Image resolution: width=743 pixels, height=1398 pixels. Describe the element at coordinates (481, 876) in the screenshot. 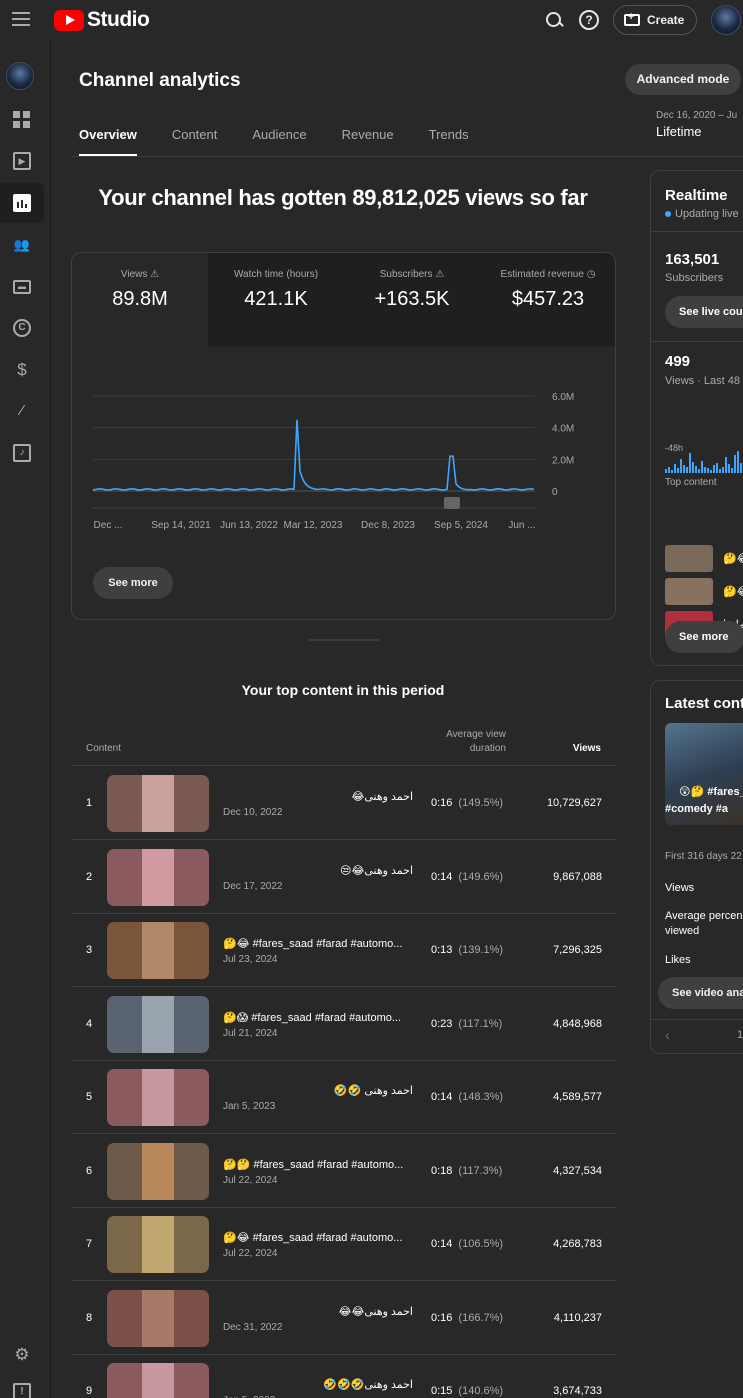

I see `avd-percent: (149.6%)` at that location.